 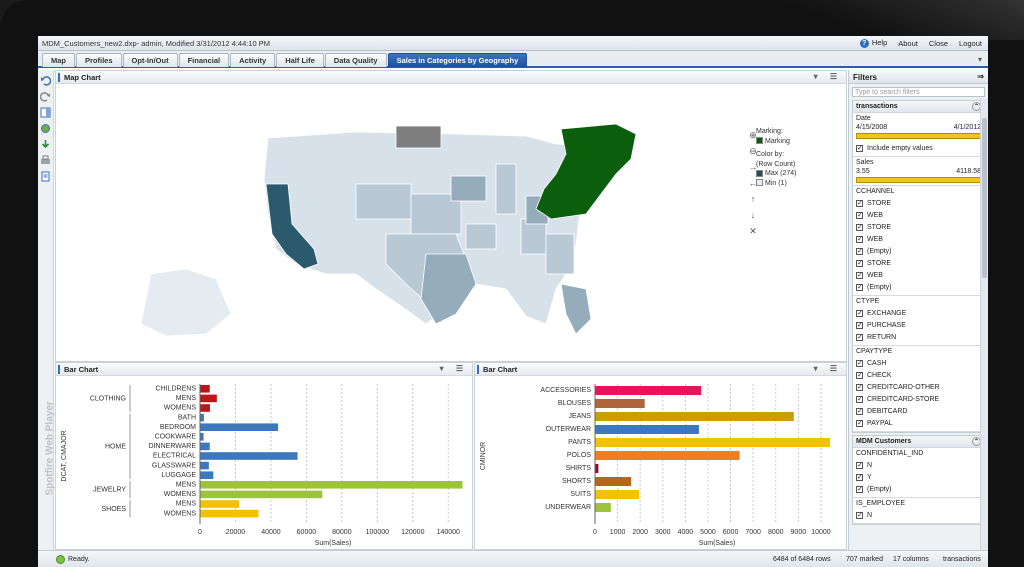 I want to click on filter-checkbox: ✓ RETURN, so click(x=918, y=337).